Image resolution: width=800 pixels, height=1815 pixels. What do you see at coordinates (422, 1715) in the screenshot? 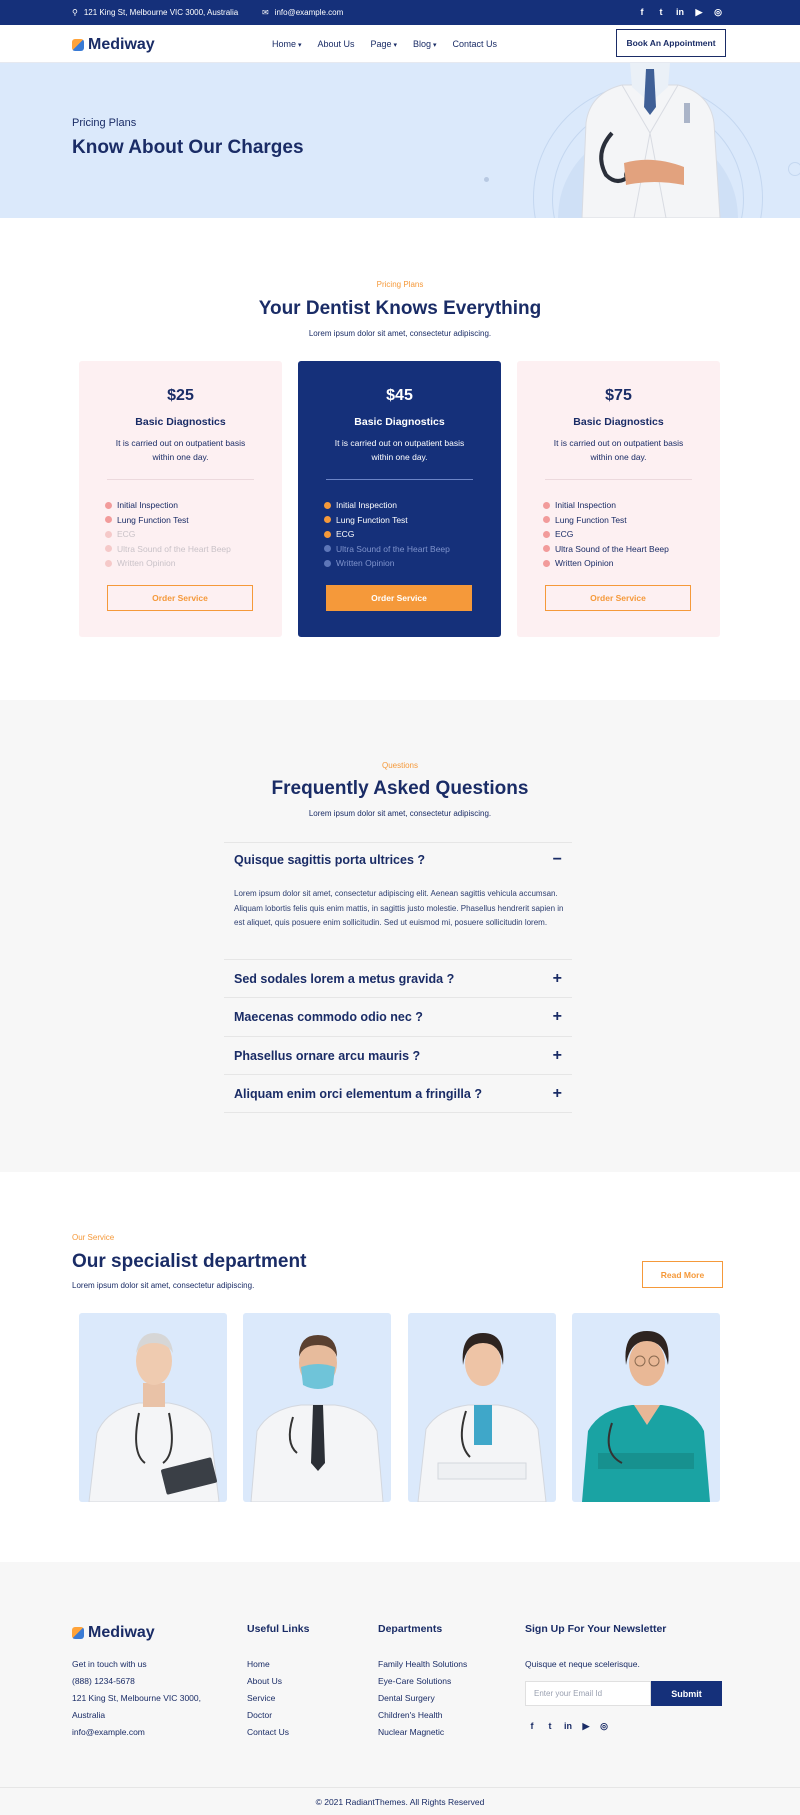
I see `department-link: Children's Health` at bounding box center [422, 1715].